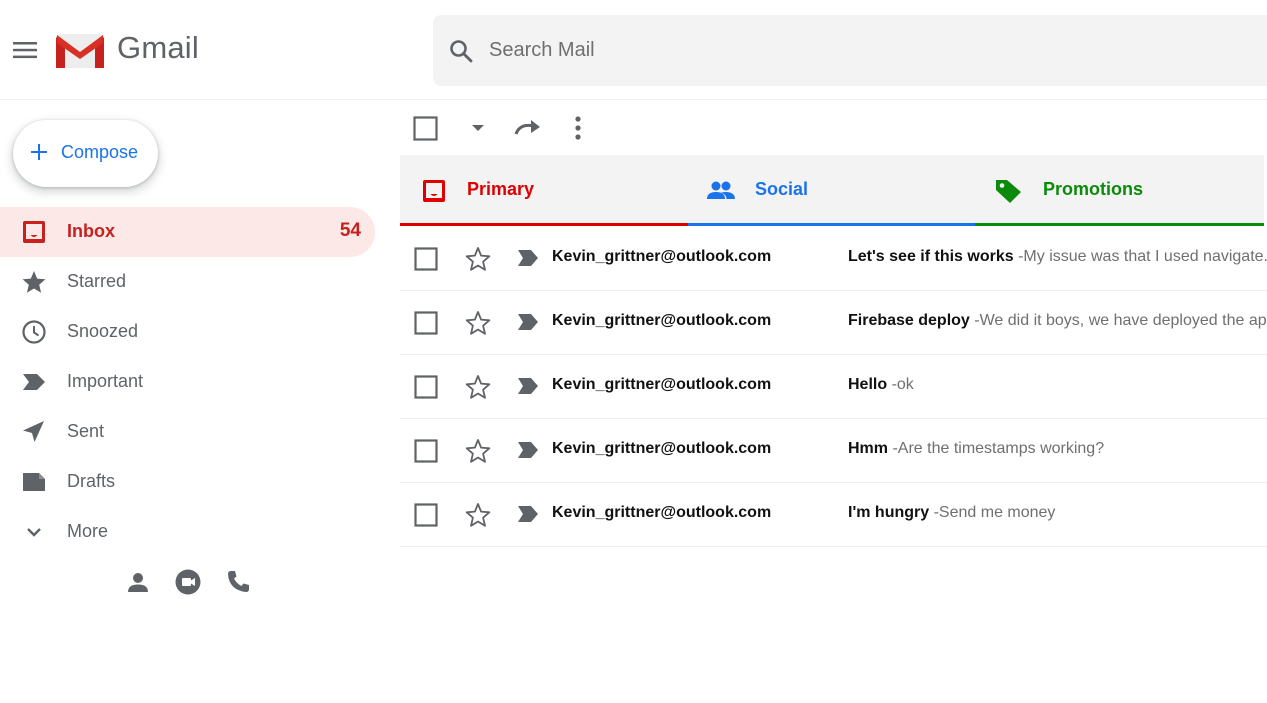 The image size is (1267, 703). Describe the element at coordinates (425, 128) in the screenshot. I see `select-all-checkbox` at that location.